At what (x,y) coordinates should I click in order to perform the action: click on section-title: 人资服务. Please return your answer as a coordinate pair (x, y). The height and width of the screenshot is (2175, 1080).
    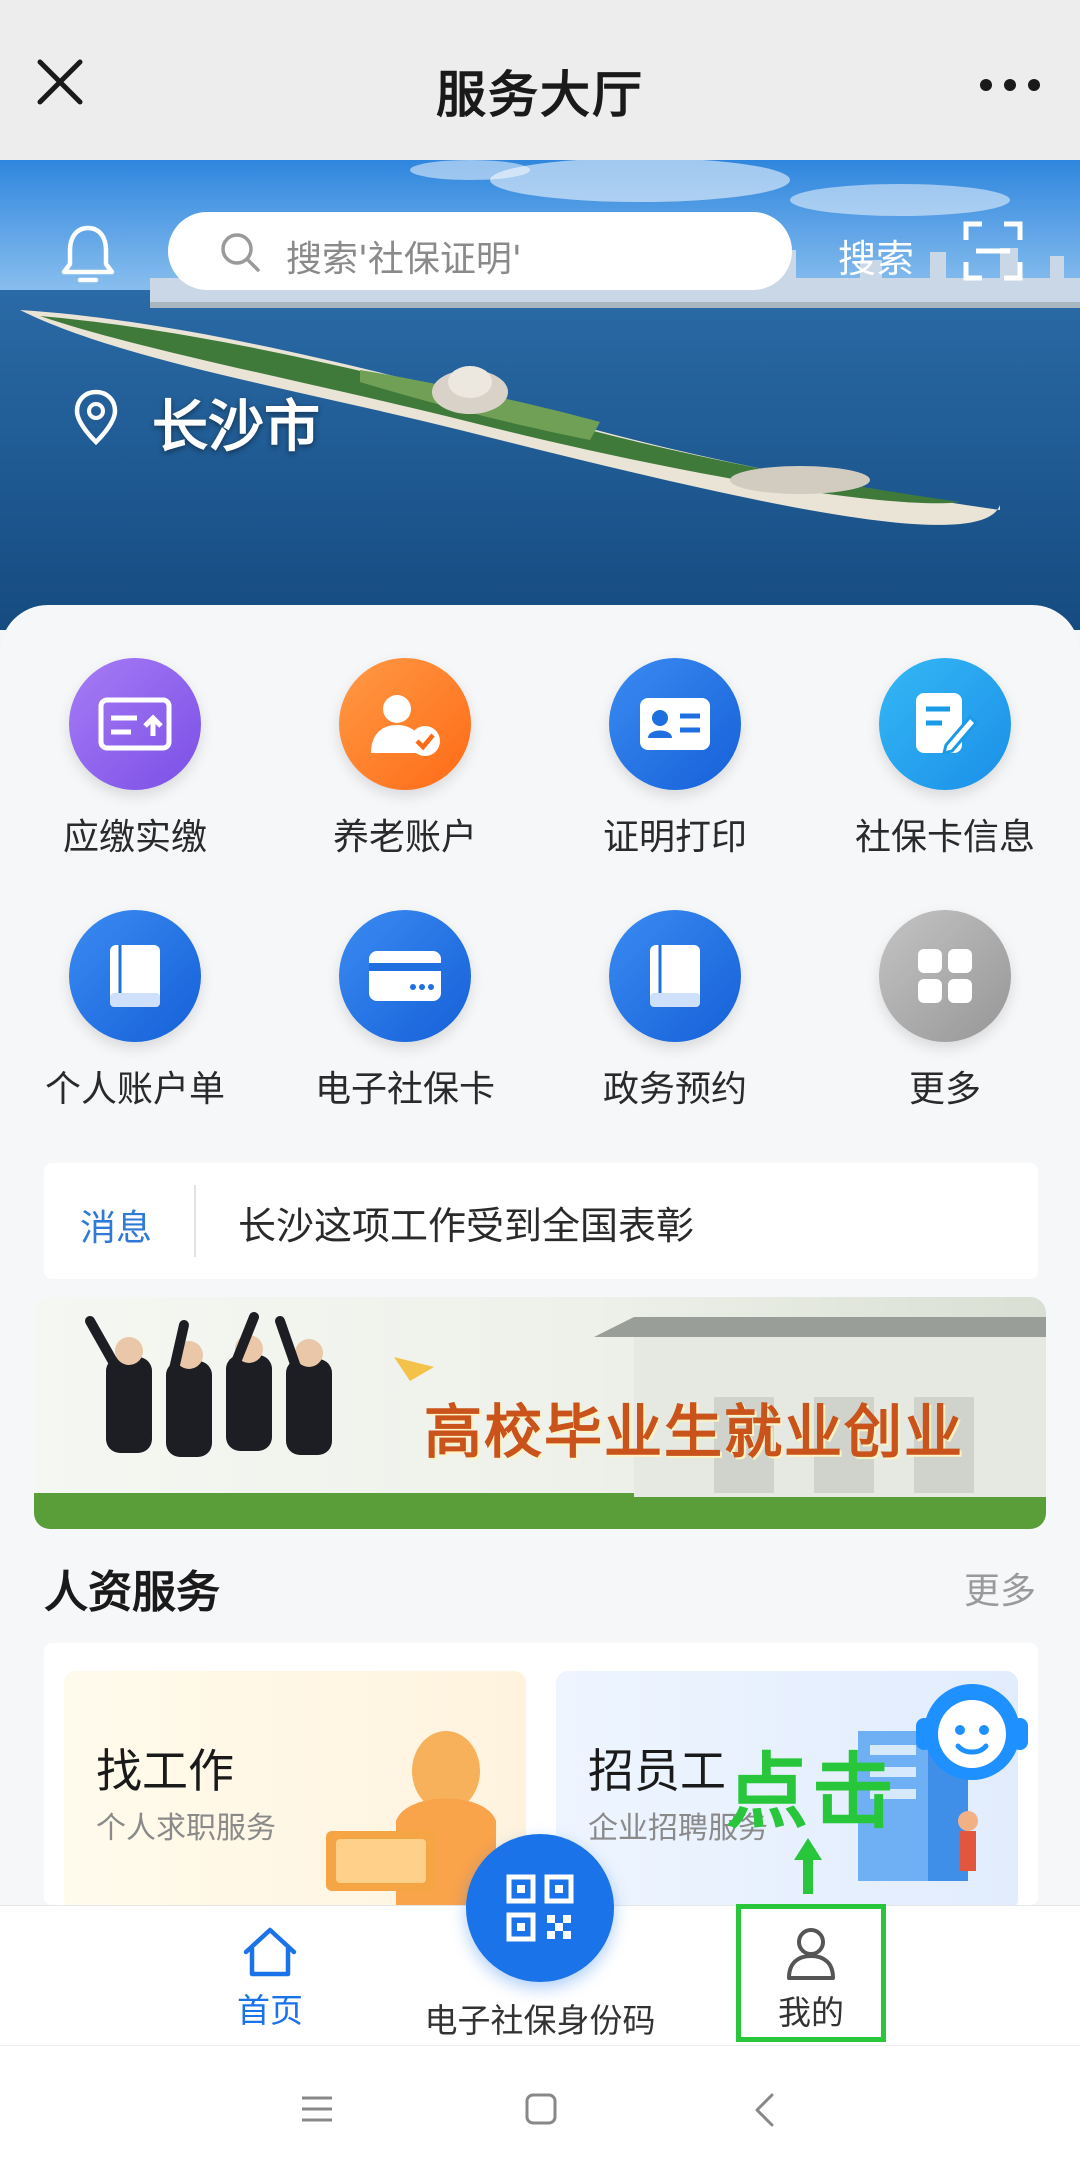
    Looking at the image, I should click on (132, 1592).